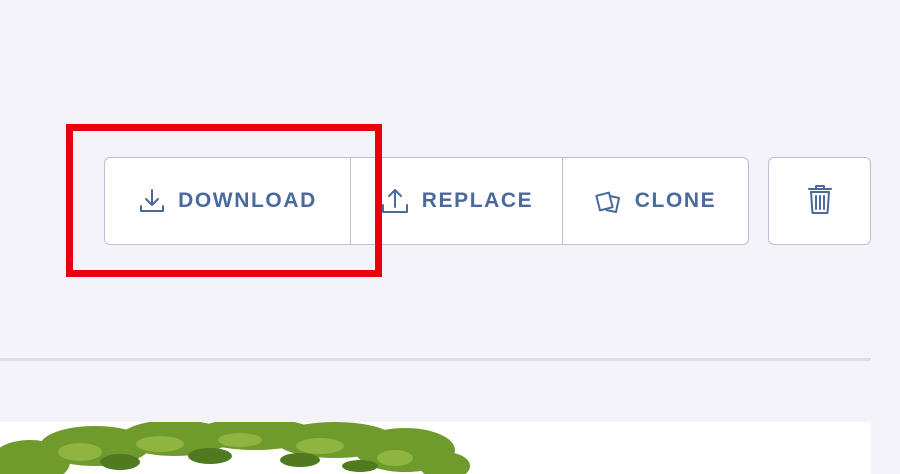 Image resolution: width=900 pixels, height=474 pixels. What do you see at coordinates (675, 200) in the screenshot?
I see `clone-button-label: CLONE` at bounding box center [675, 200].